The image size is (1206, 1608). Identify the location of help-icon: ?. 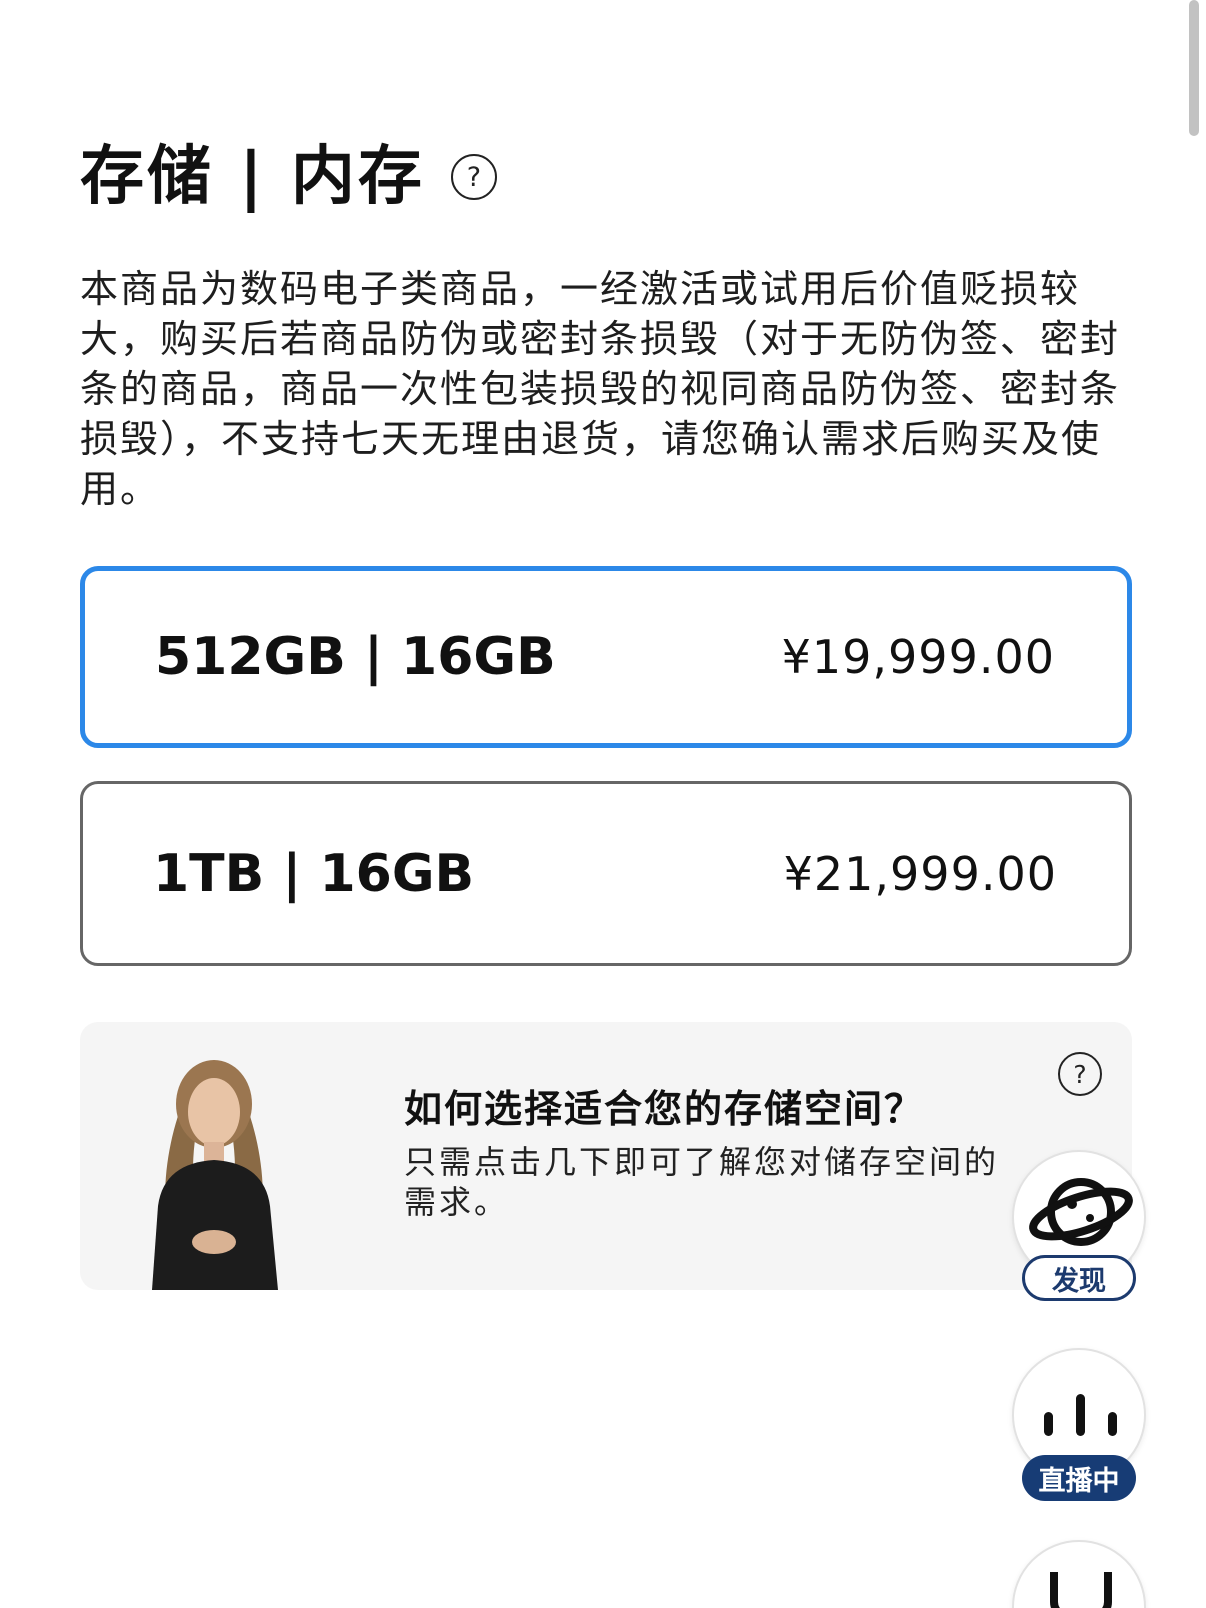
(473, 177).